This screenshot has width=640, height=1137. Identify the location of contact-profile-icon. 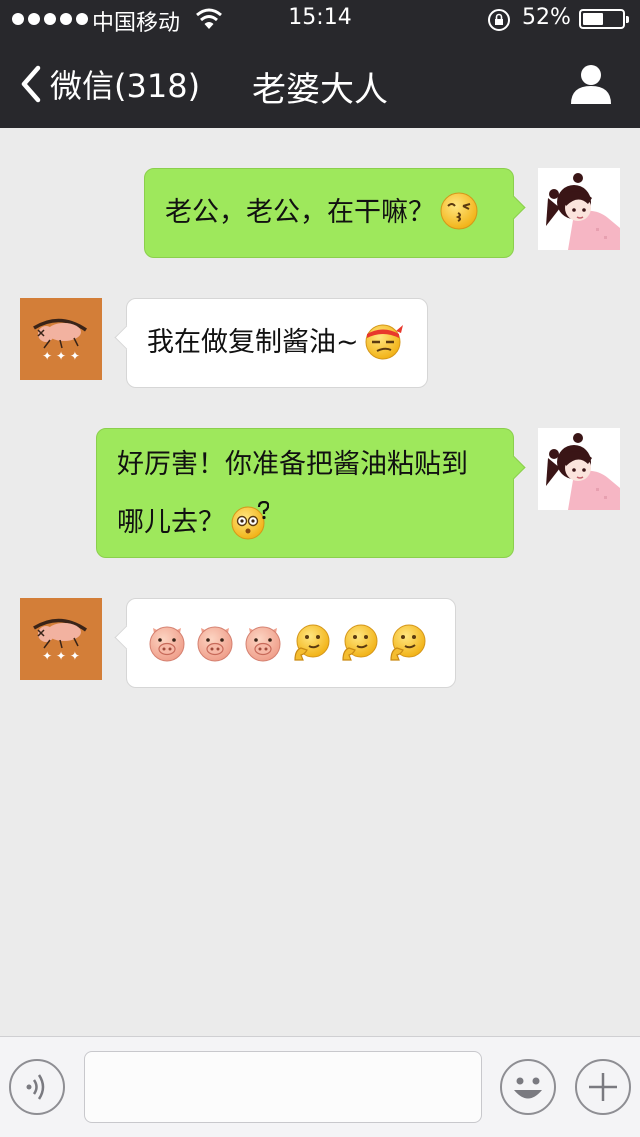
(591, 84).